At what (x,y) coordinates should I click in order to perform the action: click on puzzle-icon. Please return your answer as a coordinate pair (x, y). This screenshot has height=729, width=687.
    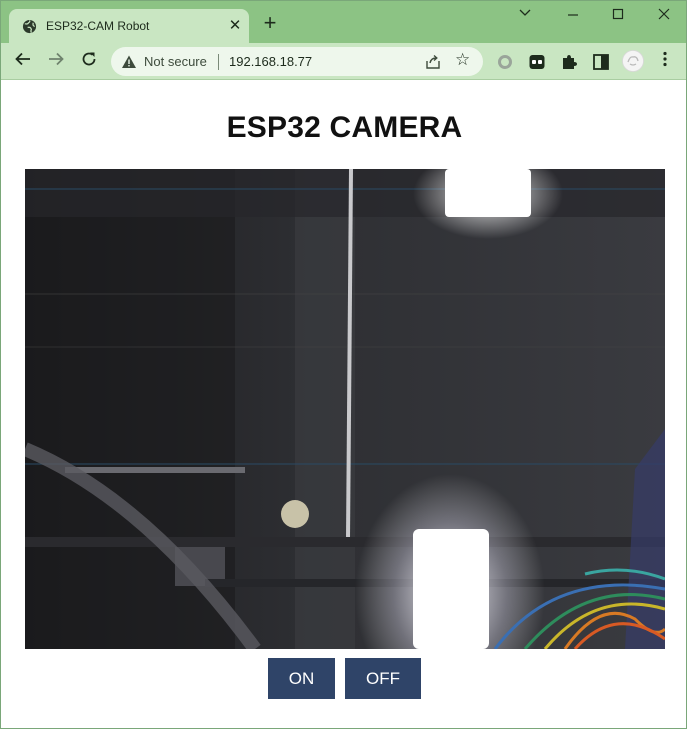
    Looking at the image, I should click on (569, 62).